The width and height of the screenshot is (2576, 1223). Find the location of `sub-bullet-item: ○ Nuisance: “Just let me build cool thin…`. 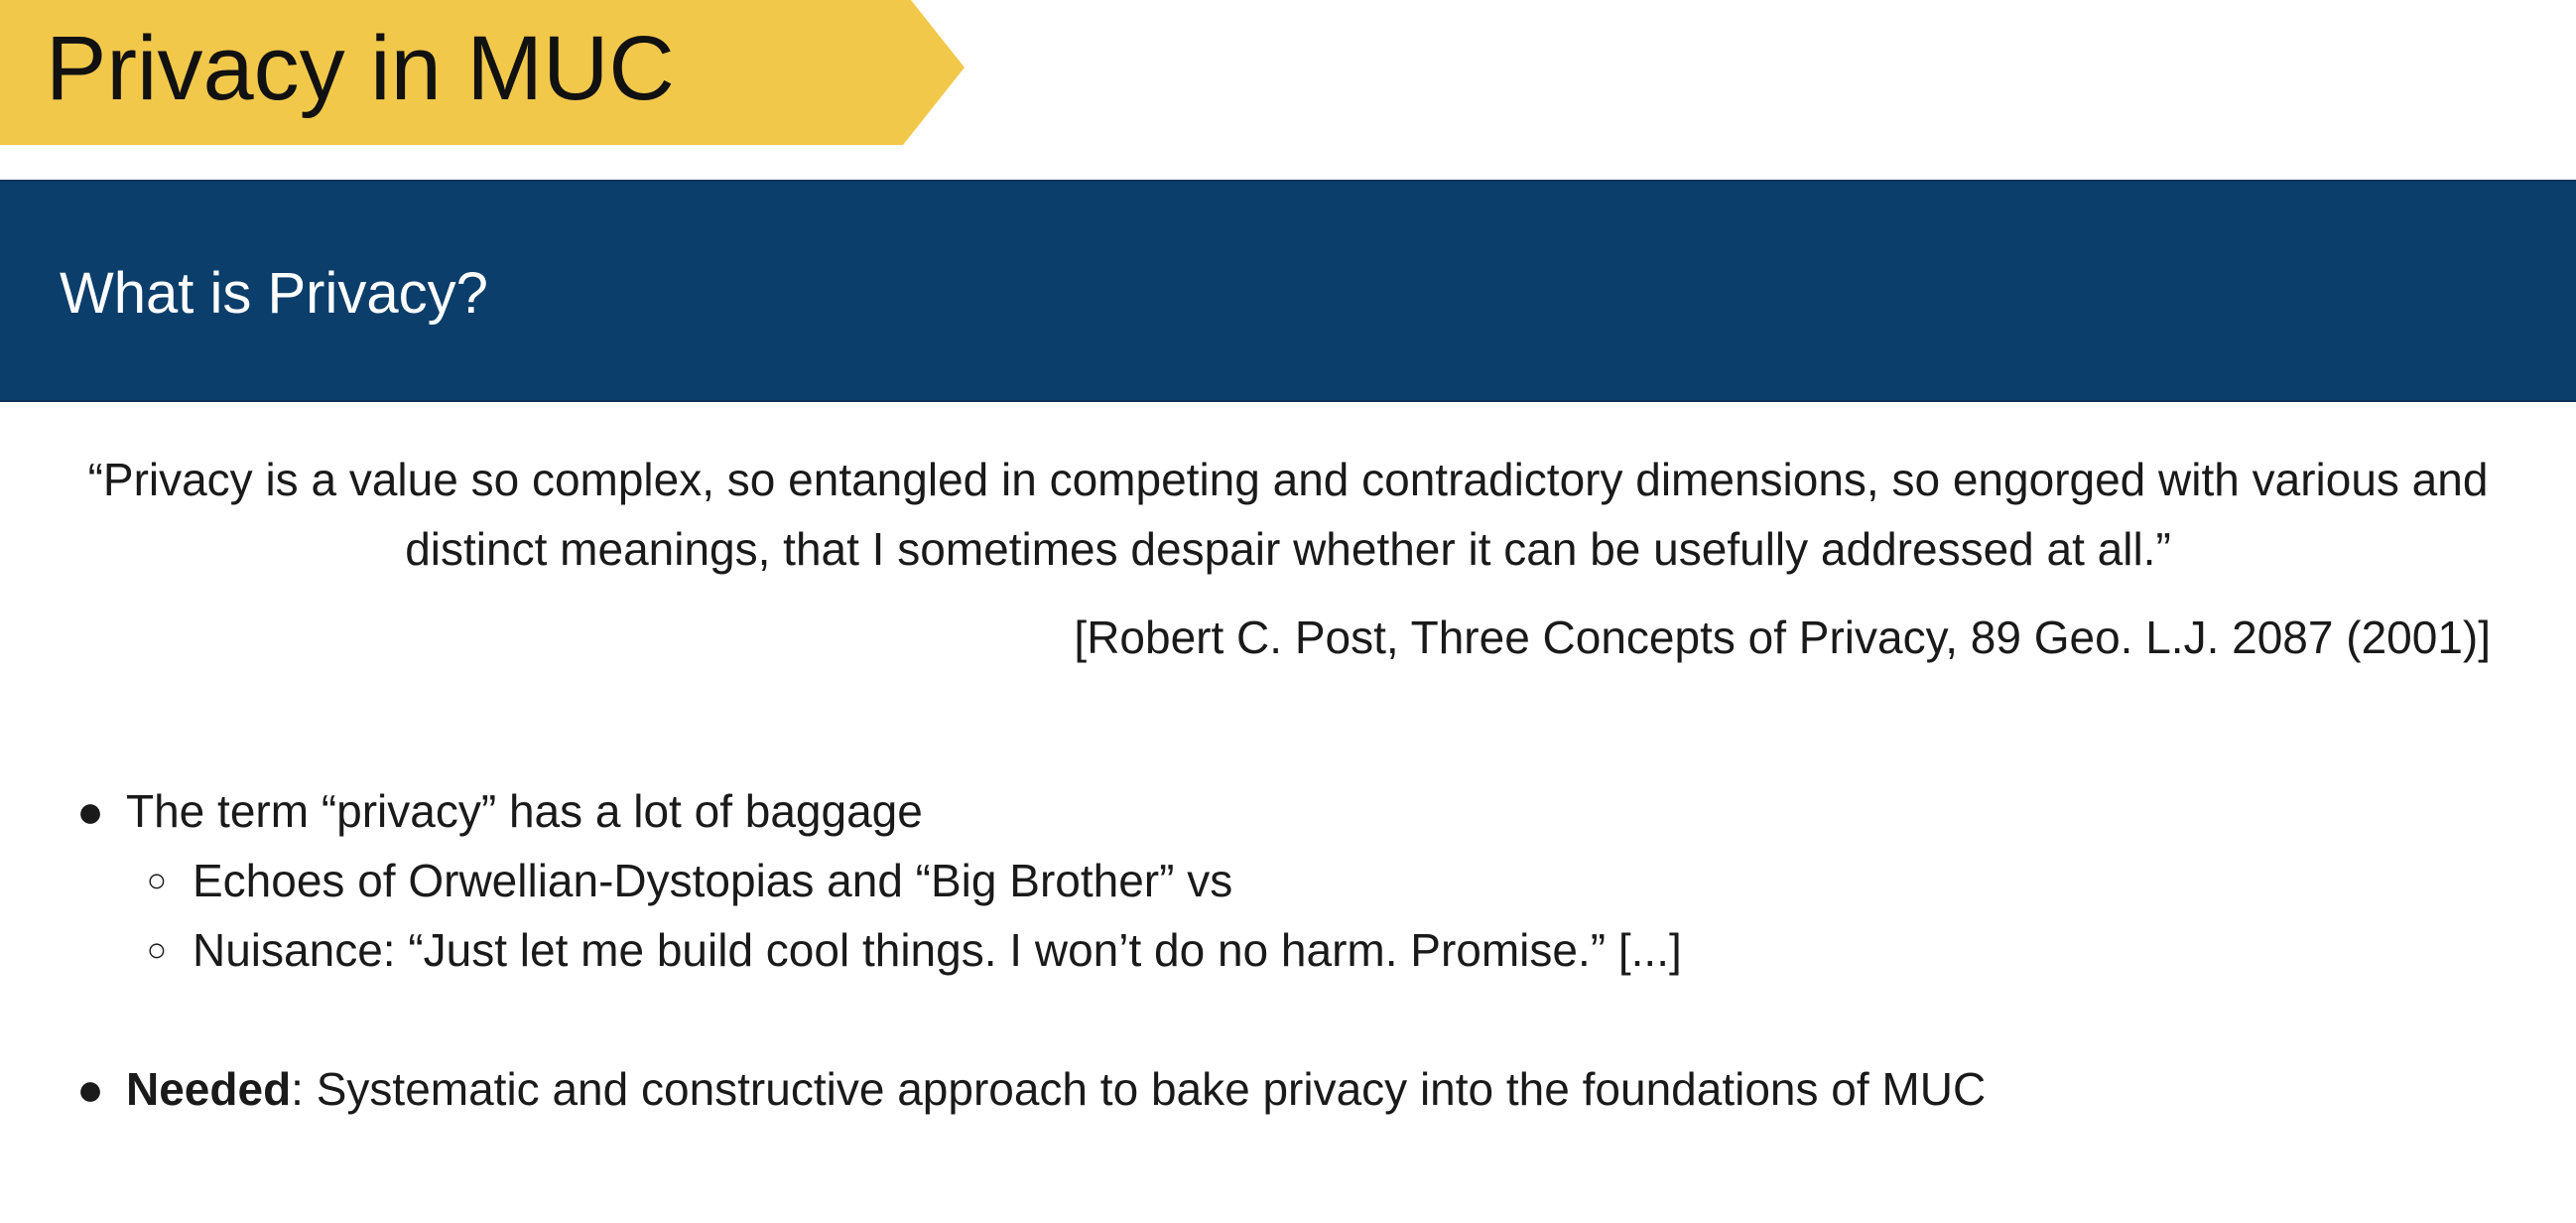

sub-bullet-item: ○ Nuisance: “Just let me build cool thin… is located at coordinates (915, 950).